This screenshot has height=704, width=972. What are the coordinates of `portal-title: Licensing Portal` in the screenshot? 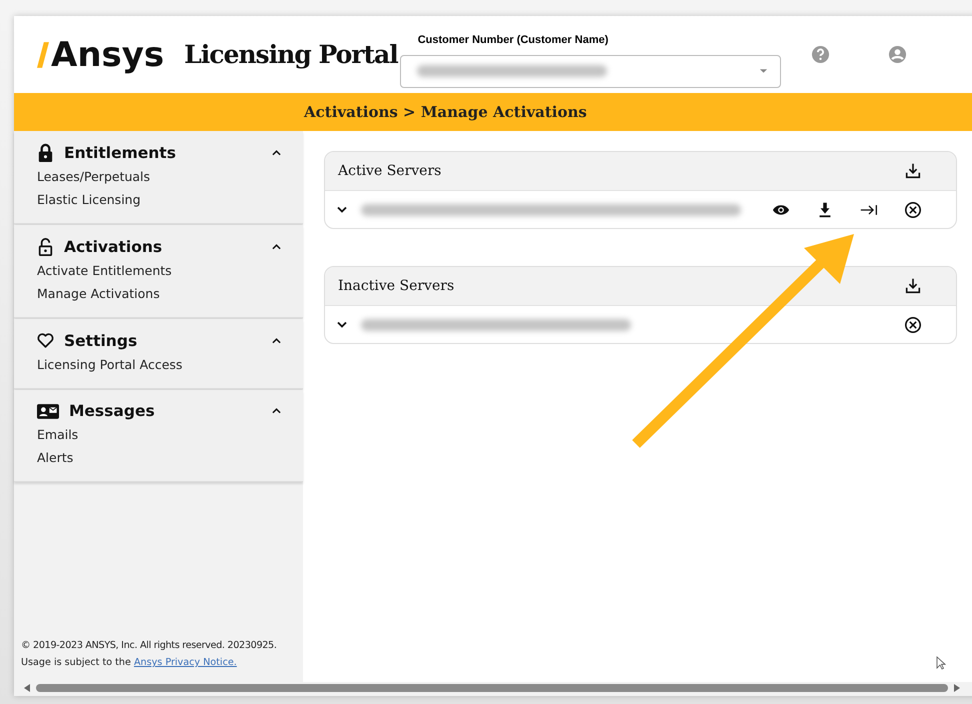 It's located at (291, 54).